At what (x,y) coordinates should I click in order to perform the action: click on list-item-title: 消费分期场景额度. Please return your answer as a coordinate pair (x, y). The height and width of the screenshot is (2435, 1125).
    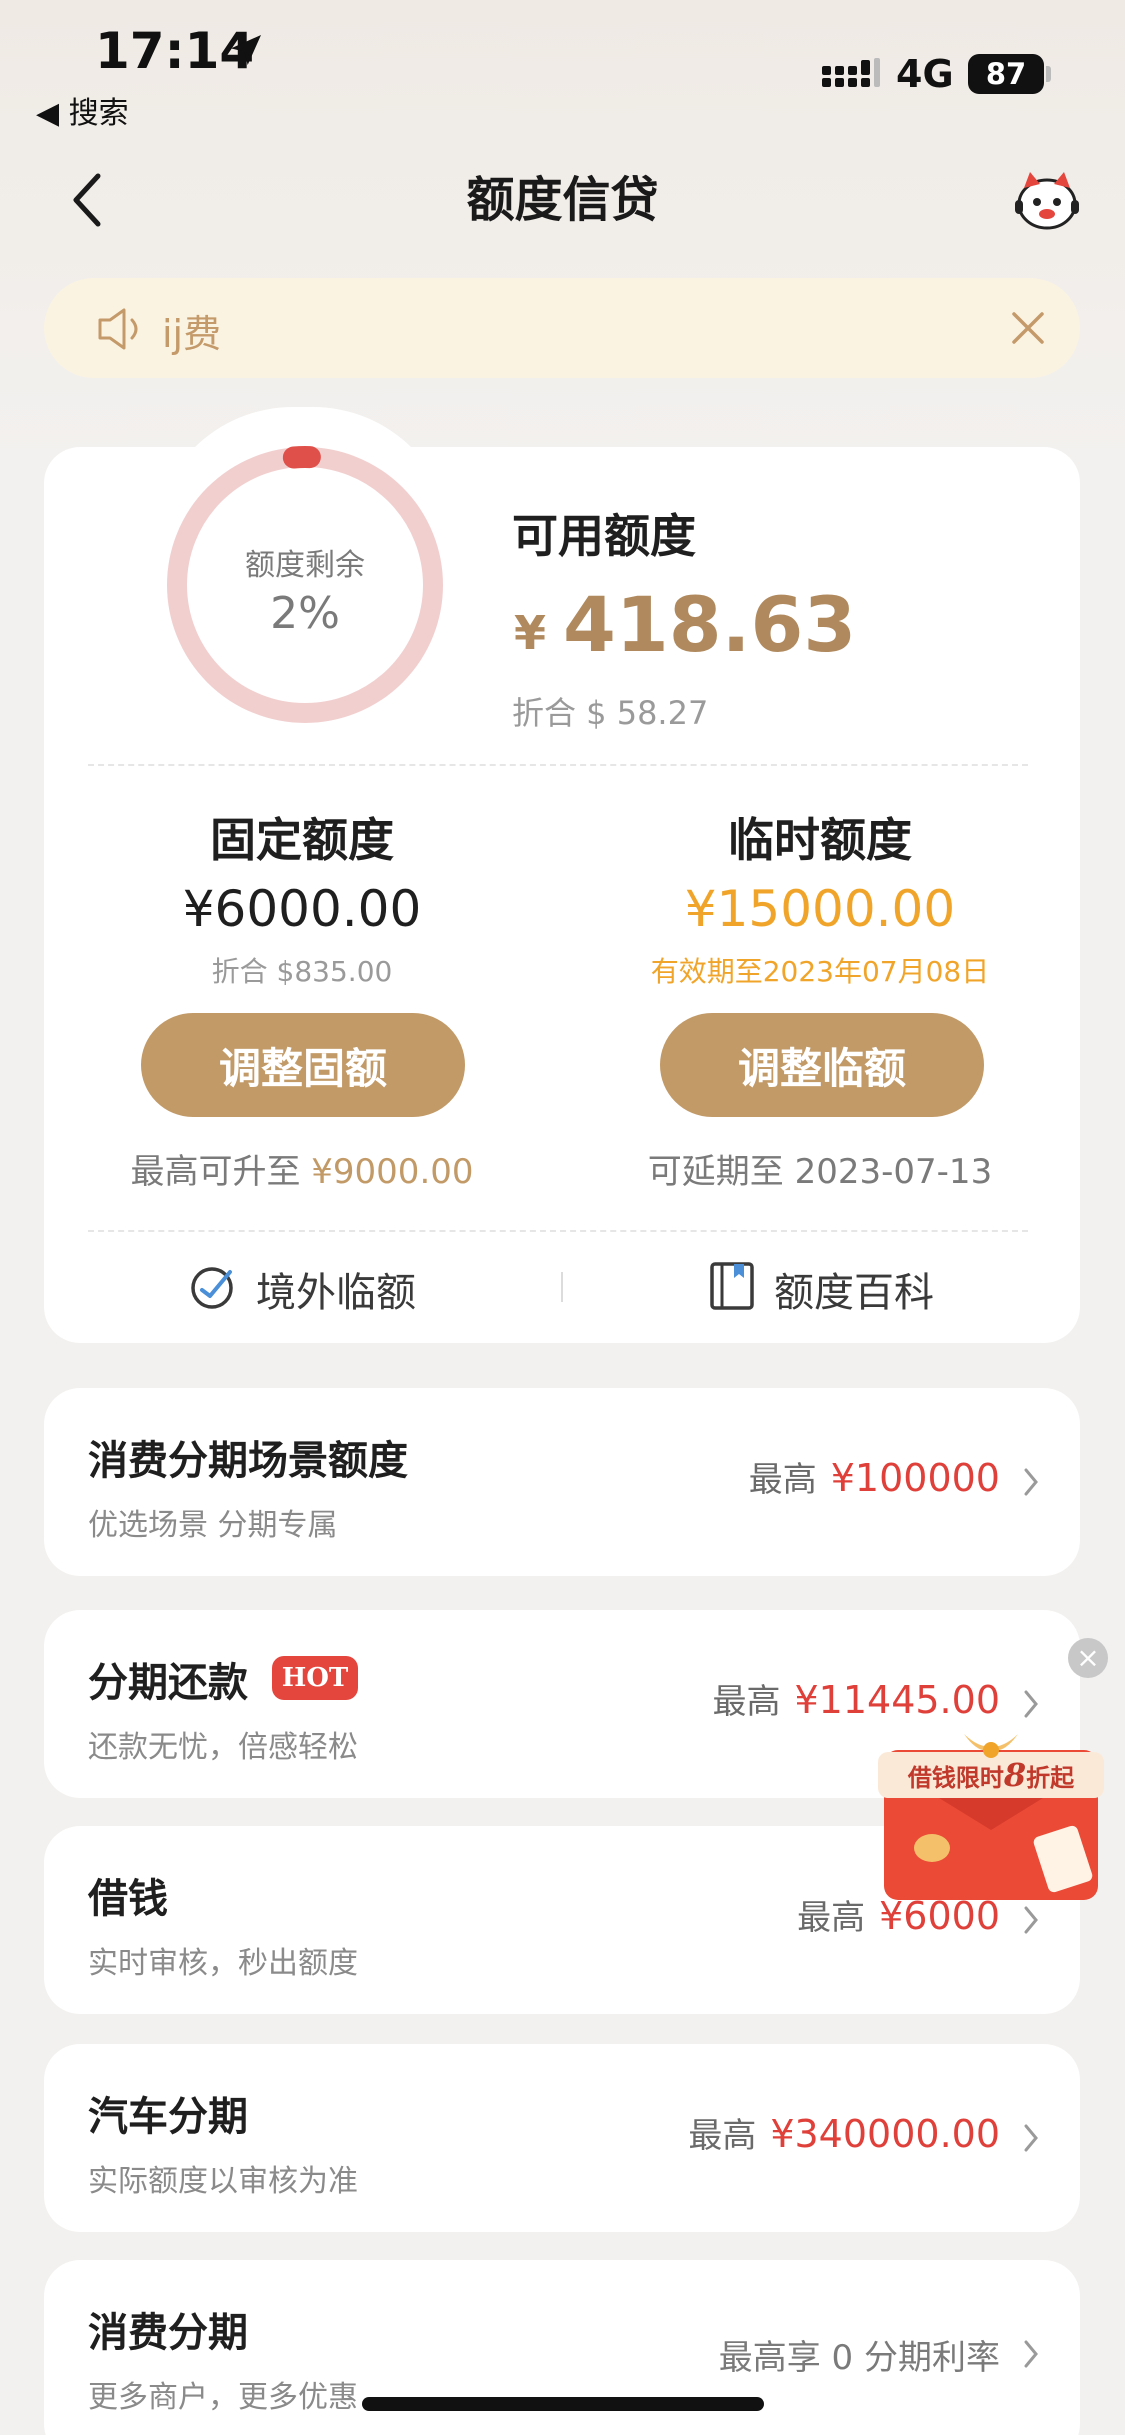
    Looking at the image, I should click on (248, 1461).